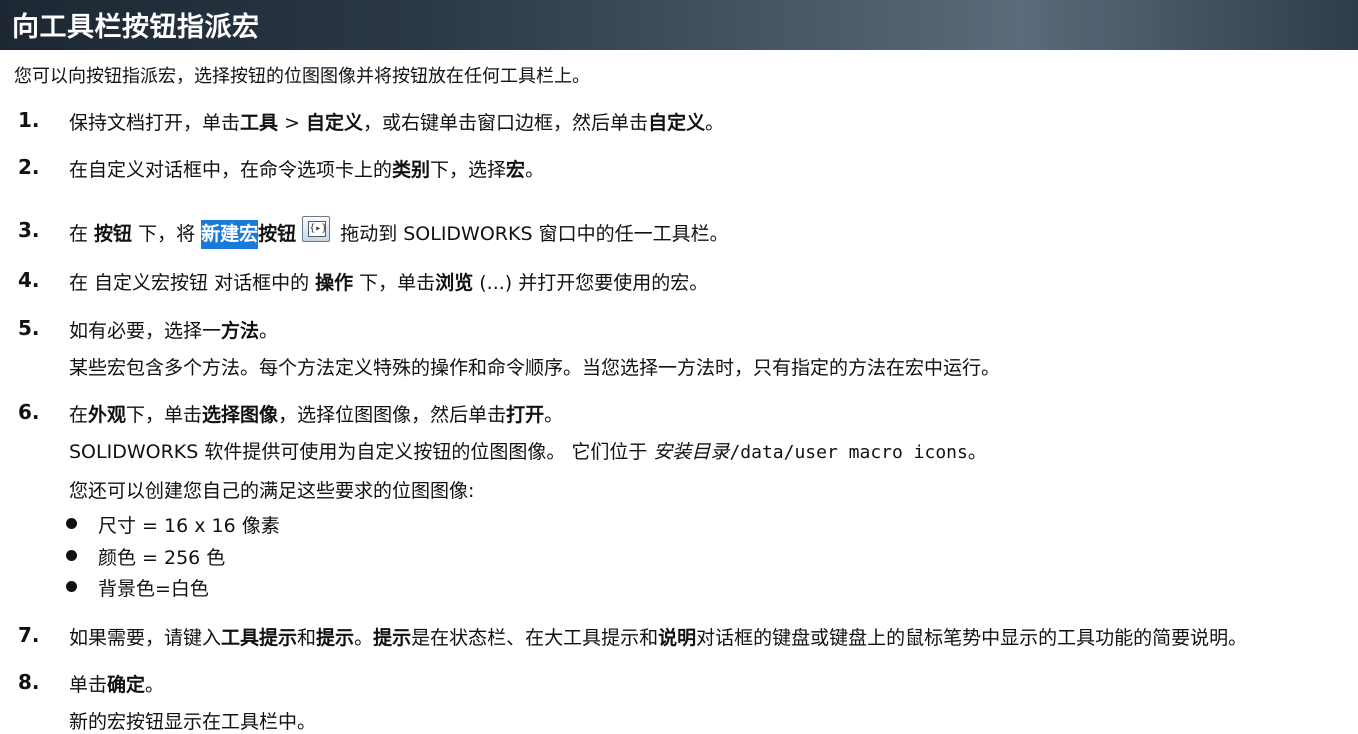 The width and height of the screenshot is (1358, 734). What do you see at coordinates (29, 328) in the screenshot?
I see `step-number: 5.` at bounding box center [29, 328].